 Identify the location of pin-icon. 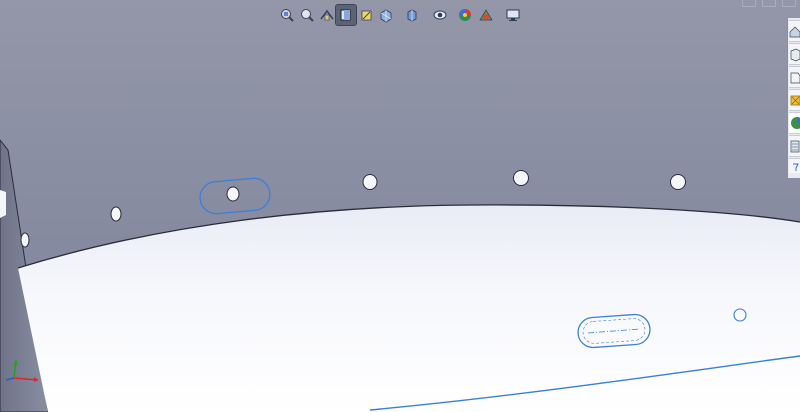
(794, 165).